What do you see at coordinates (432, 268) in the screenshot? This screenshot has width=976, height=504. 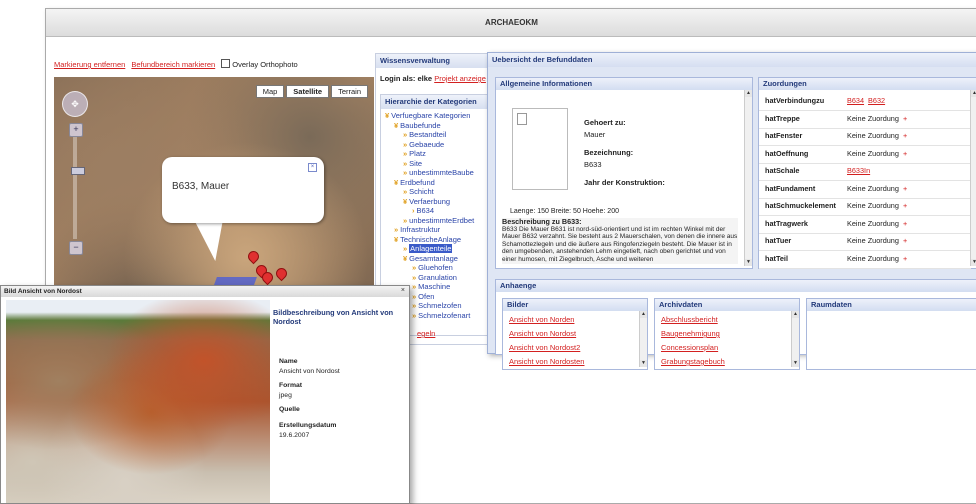 I see `tree-item: » Gluehofen` at bounding box center [432, 268].